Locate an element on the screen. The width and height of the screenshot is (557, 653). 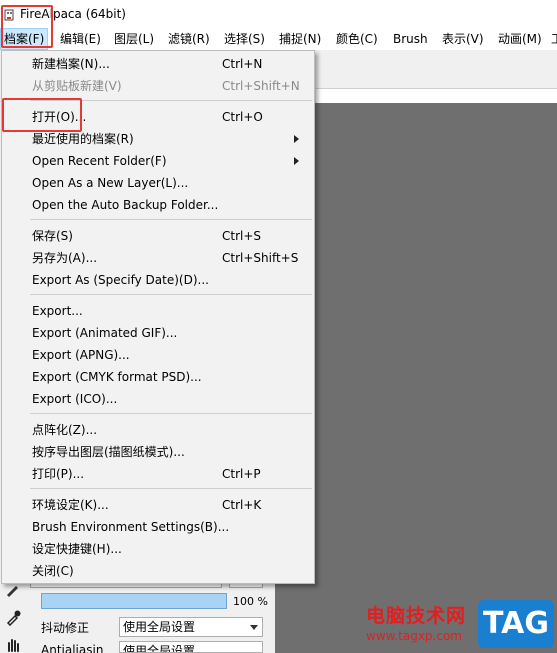
watermark-url: www.tagxp.com is located at coordinates (414, 636).